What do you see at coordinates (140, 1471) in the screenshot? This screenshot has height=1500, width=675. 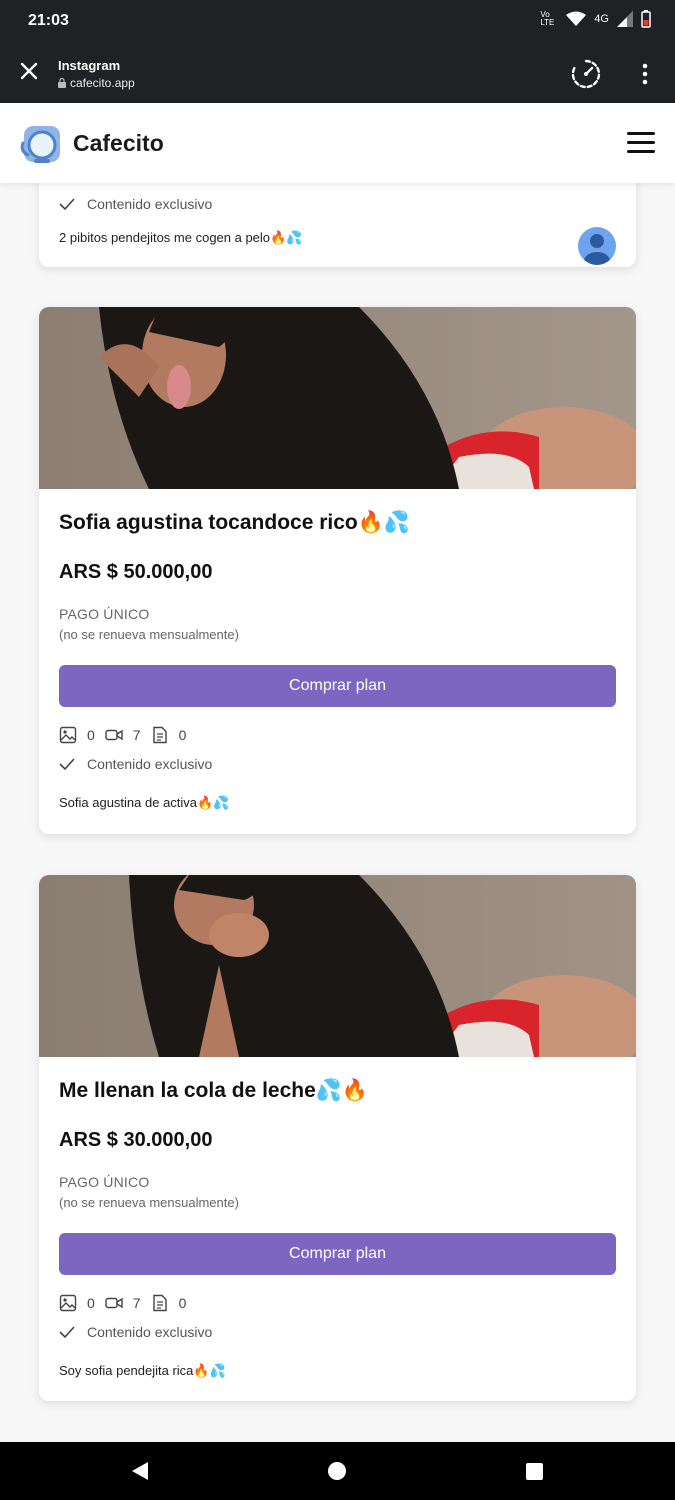 I see `back-icon` at bounding box center [140, 1471].